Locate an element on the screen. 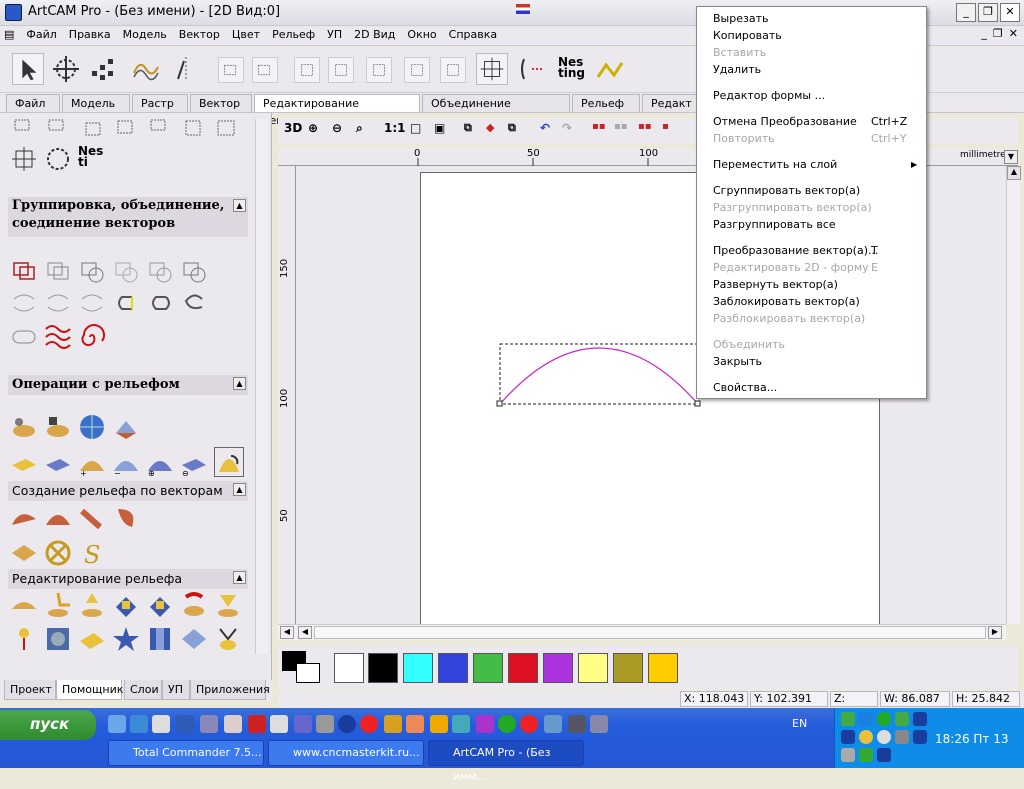 The height and width of the screenshot is (789, 1024). 3d-view-button: 3D is located at coordinates (293, 128).